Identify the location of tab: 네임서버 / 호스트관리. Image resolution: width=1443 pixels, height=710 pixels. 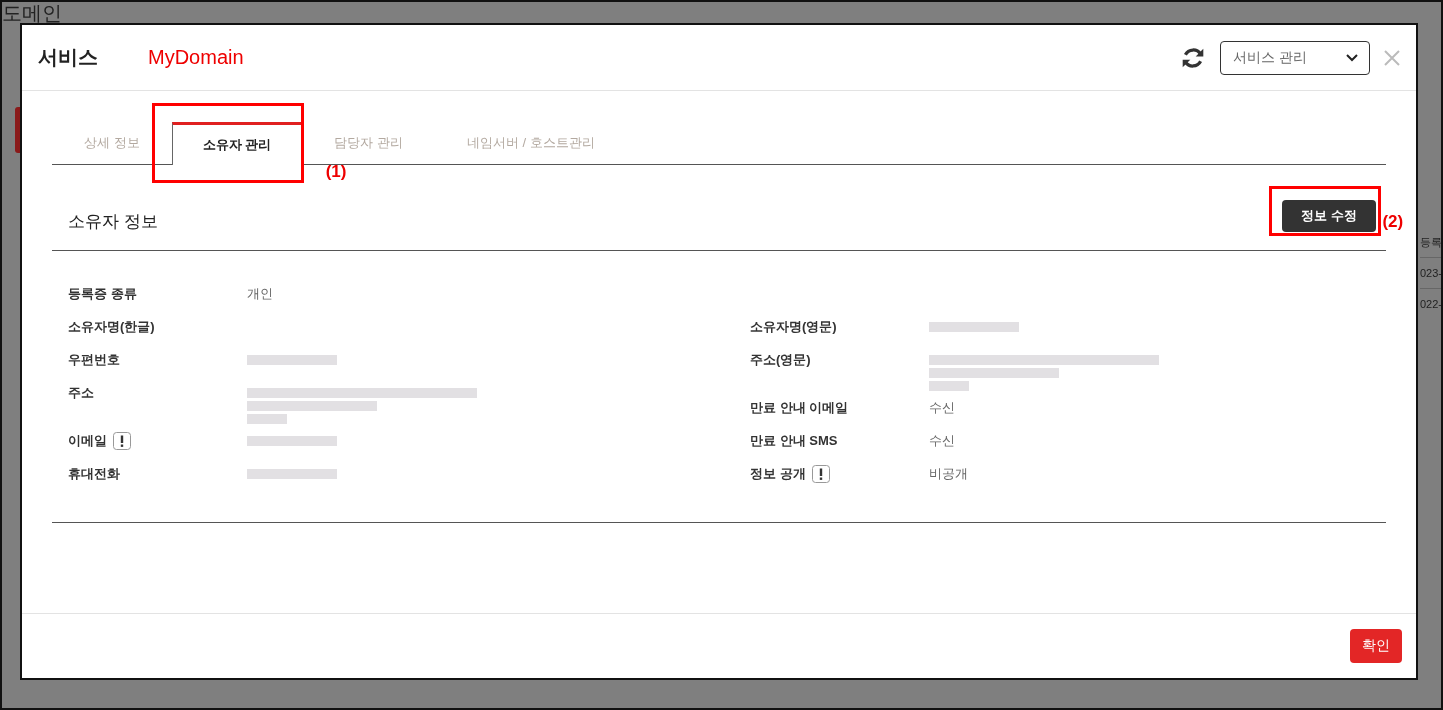
(530, 143).